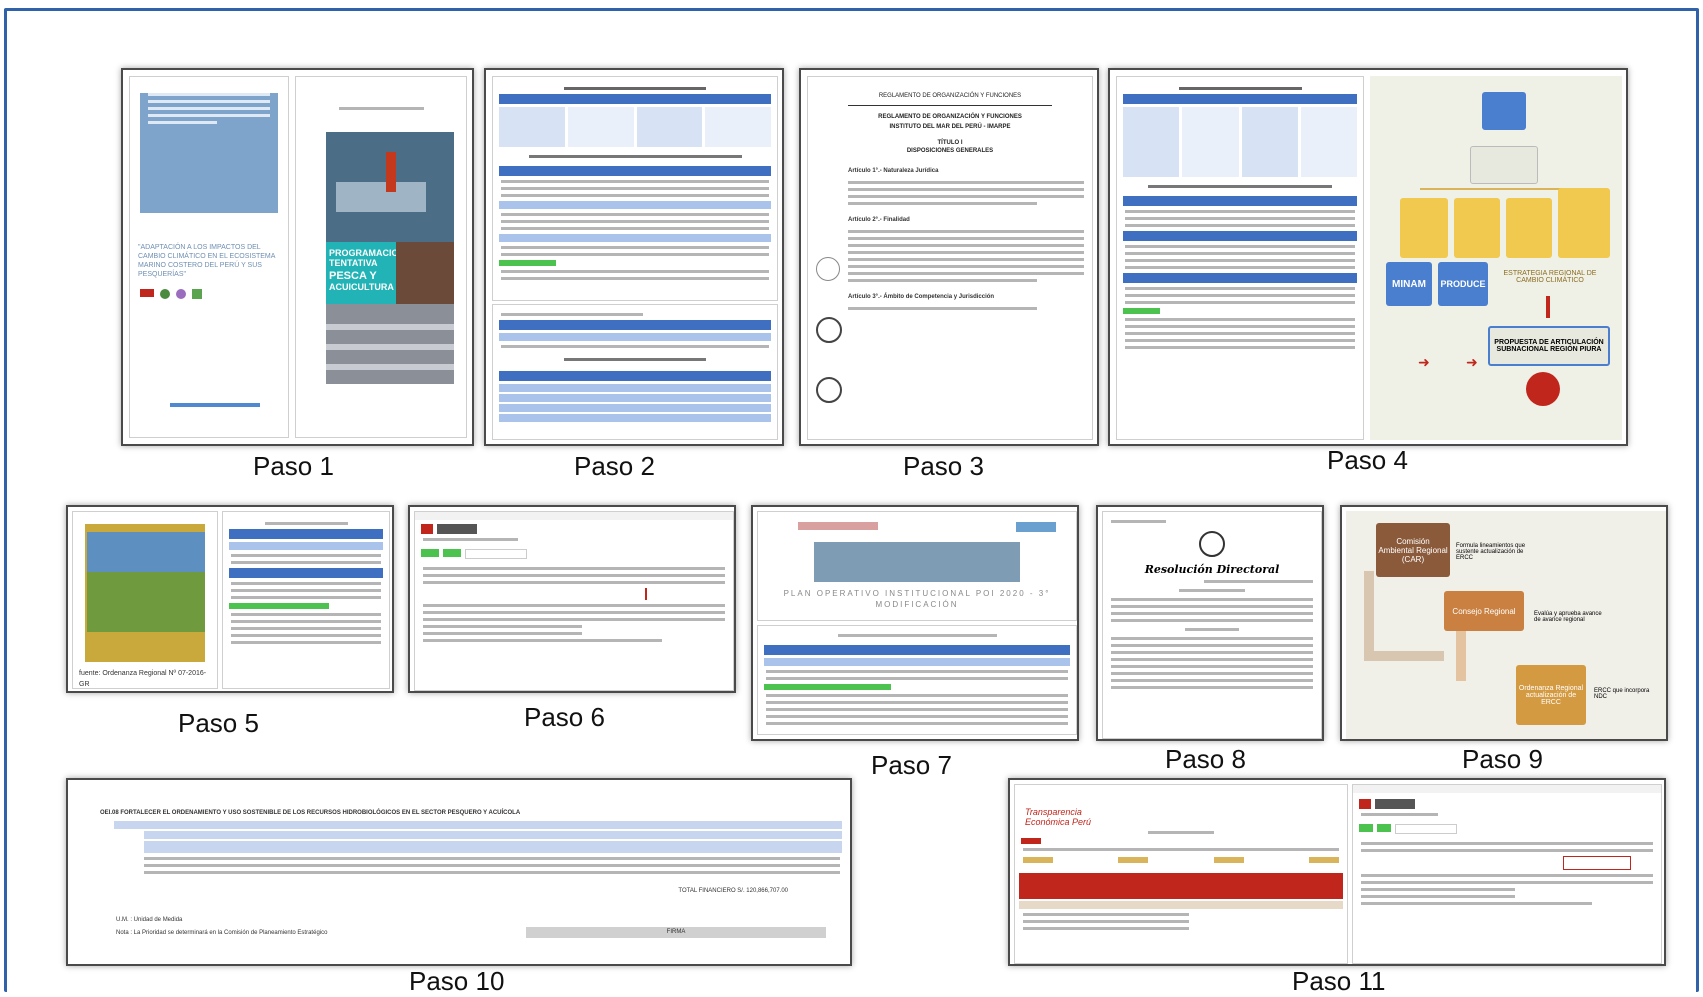  What do you see at coordinates (733, 891) in the screenshot?
I see `paso-10-total: TOTAL FINANCIERO S/. 120,866,707.00` at bounding box center [733, 891].